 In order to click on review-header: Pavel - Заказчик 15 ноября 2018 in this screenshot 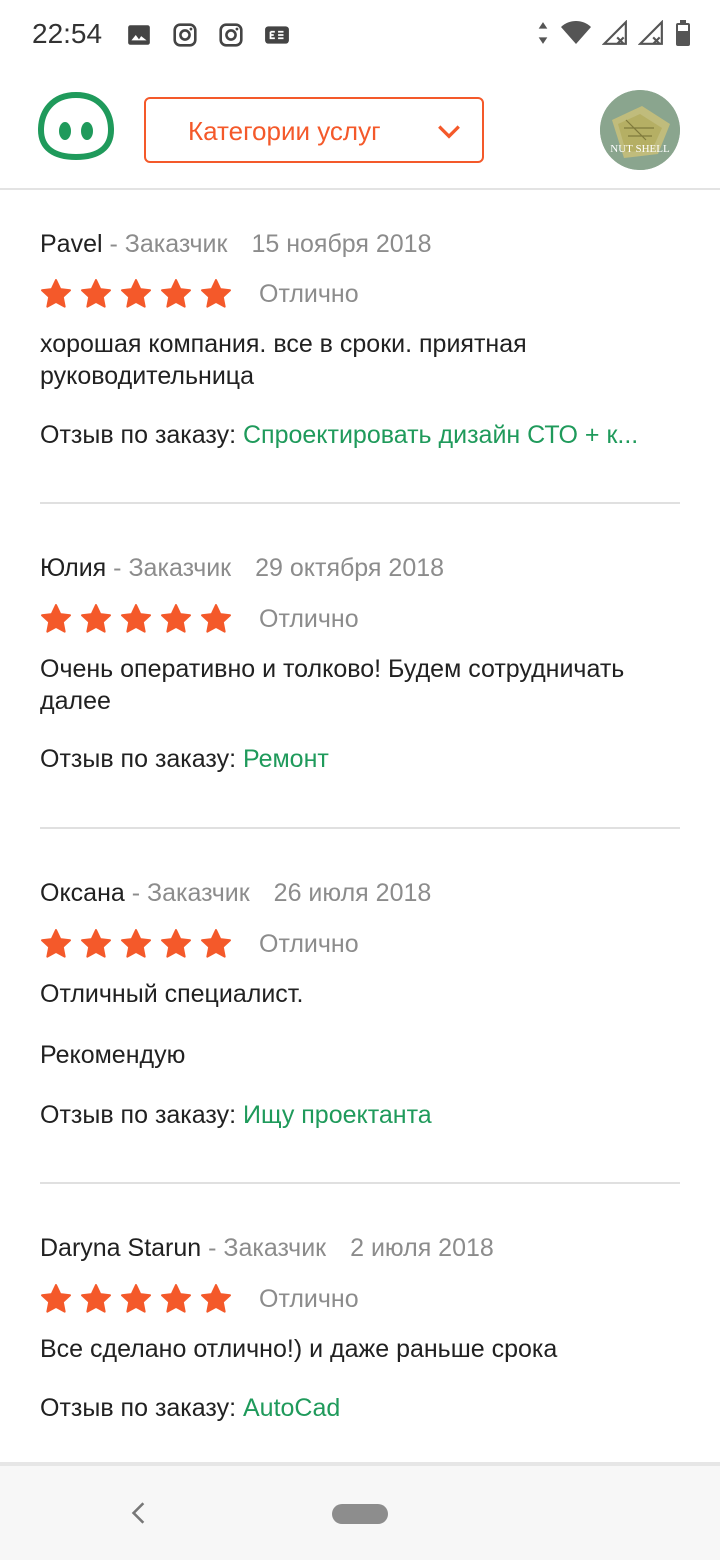, I will do `click(235, 244)`.